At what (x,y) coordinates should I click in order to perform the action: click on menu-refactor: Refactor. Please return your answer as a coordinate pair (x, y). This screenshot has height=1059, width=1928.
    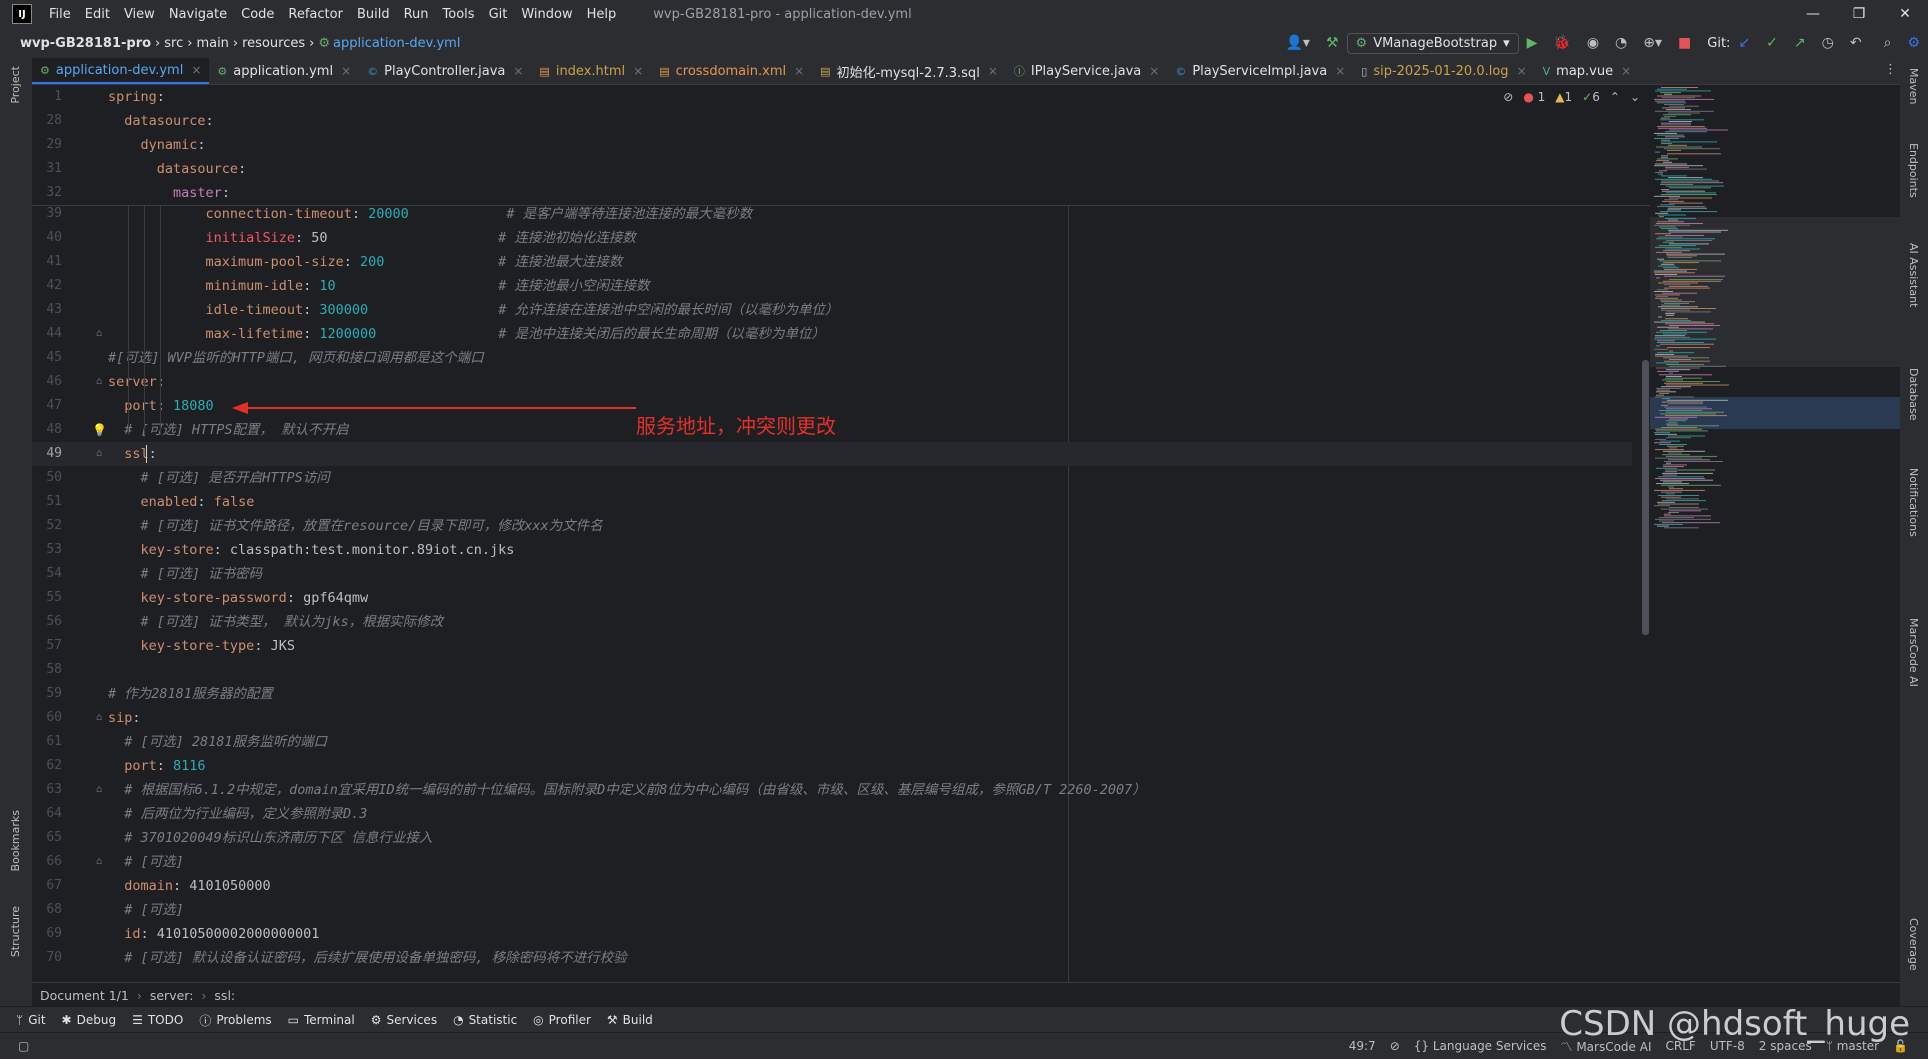
    Looking at the image, I should click on (315, 14).